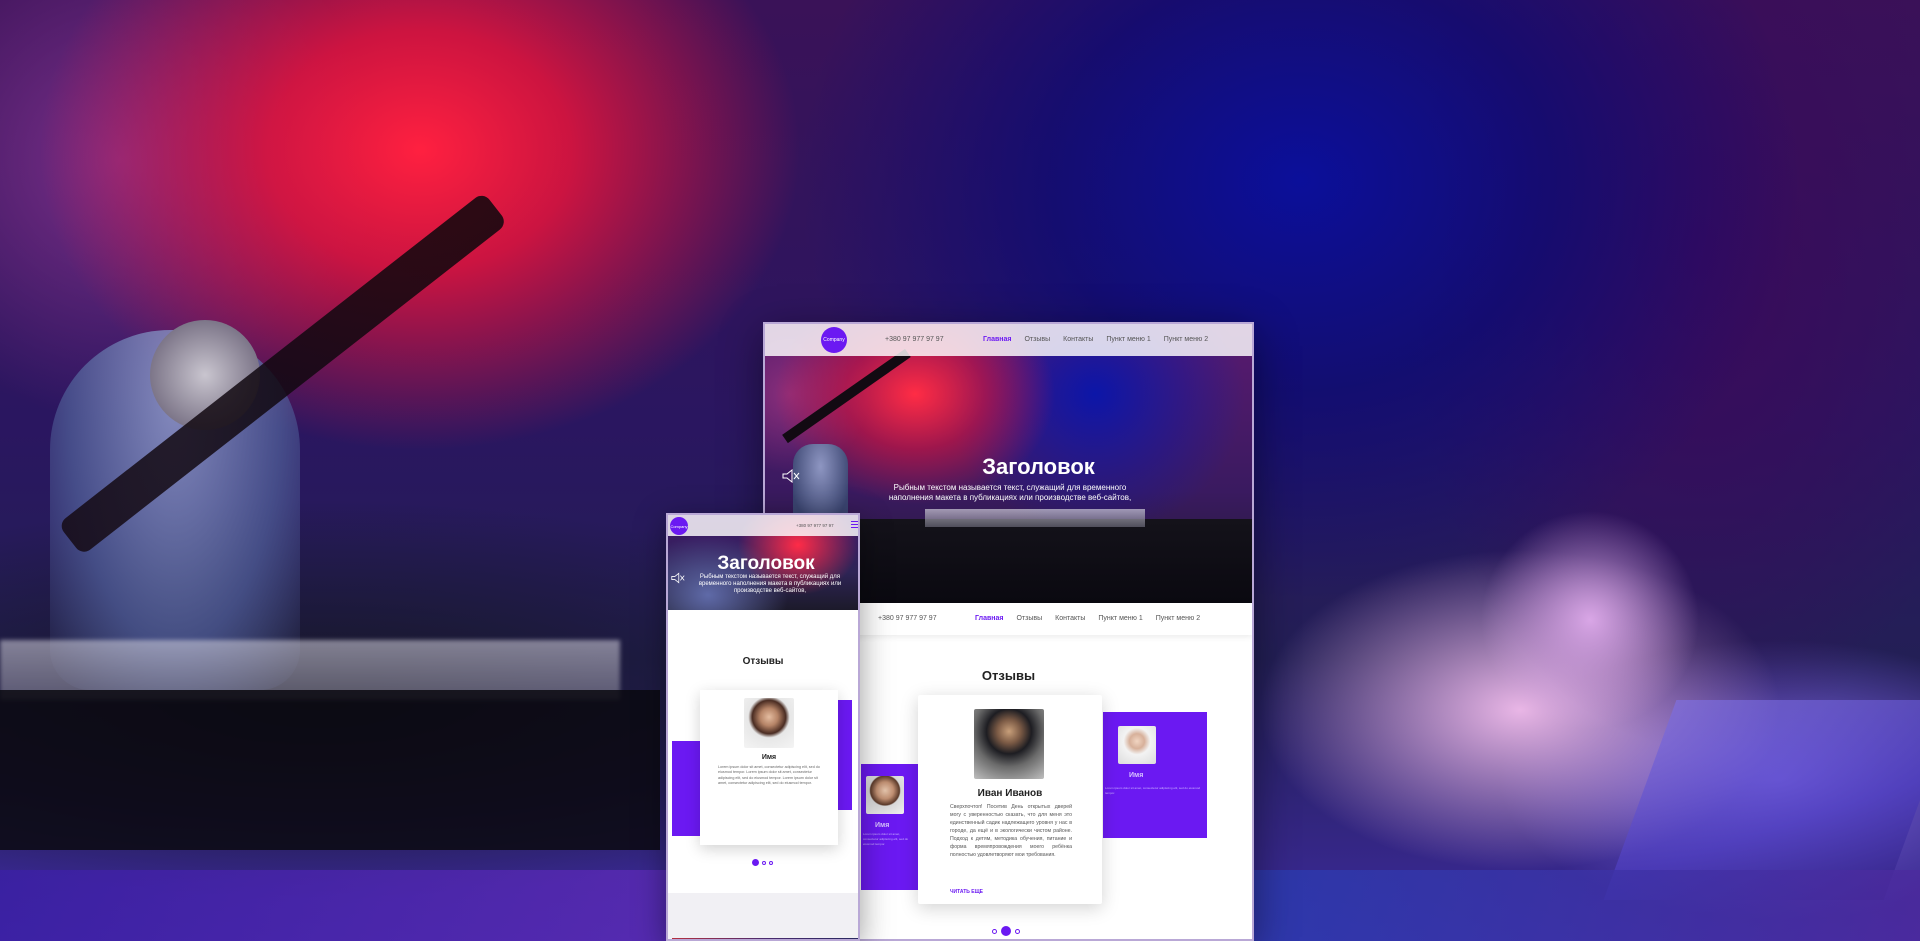 The height and width of the screenshot is (941, 1920). Describe the element at coordinates (763, 661) in the screenshot. I see `reviews-heading: Отзывы` at that location.